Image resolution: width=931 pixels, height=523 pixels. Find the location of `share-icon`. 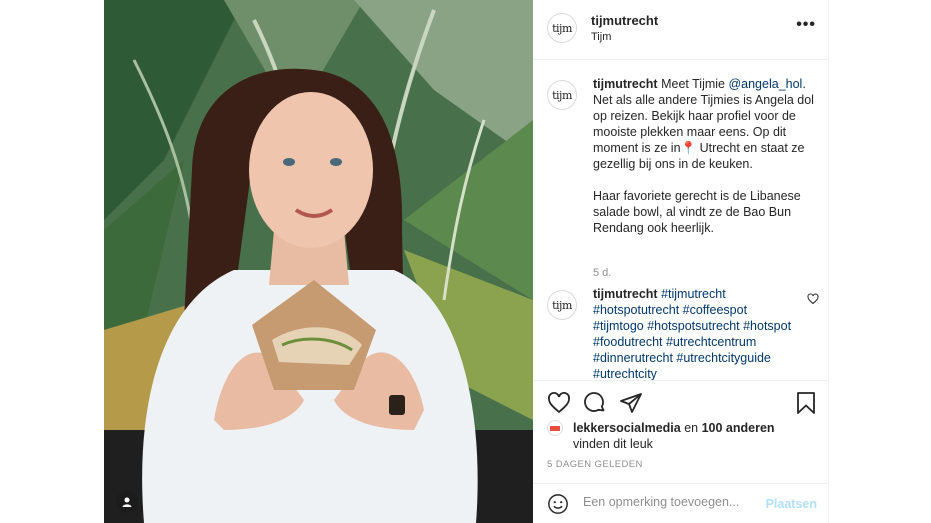

share-icon is located at coordinates (631, 405).